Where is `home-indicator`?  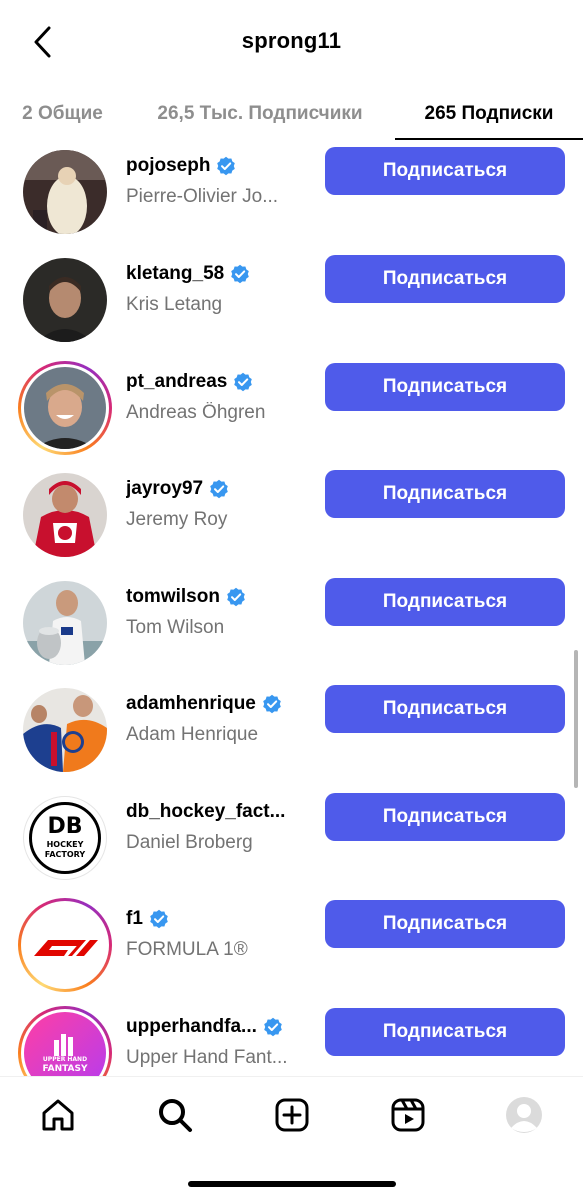
home-indicator is located at coordinates (292, 1184).